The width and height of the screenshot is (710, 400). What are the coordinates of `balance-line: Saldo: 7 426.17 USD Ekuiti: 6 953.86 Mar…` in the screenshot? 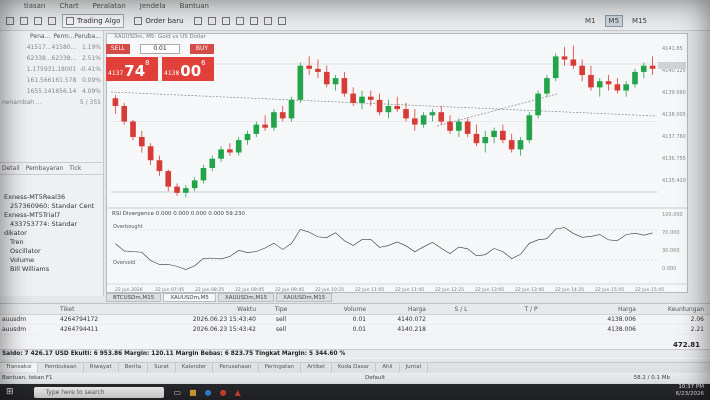 It's located at (355, 353).